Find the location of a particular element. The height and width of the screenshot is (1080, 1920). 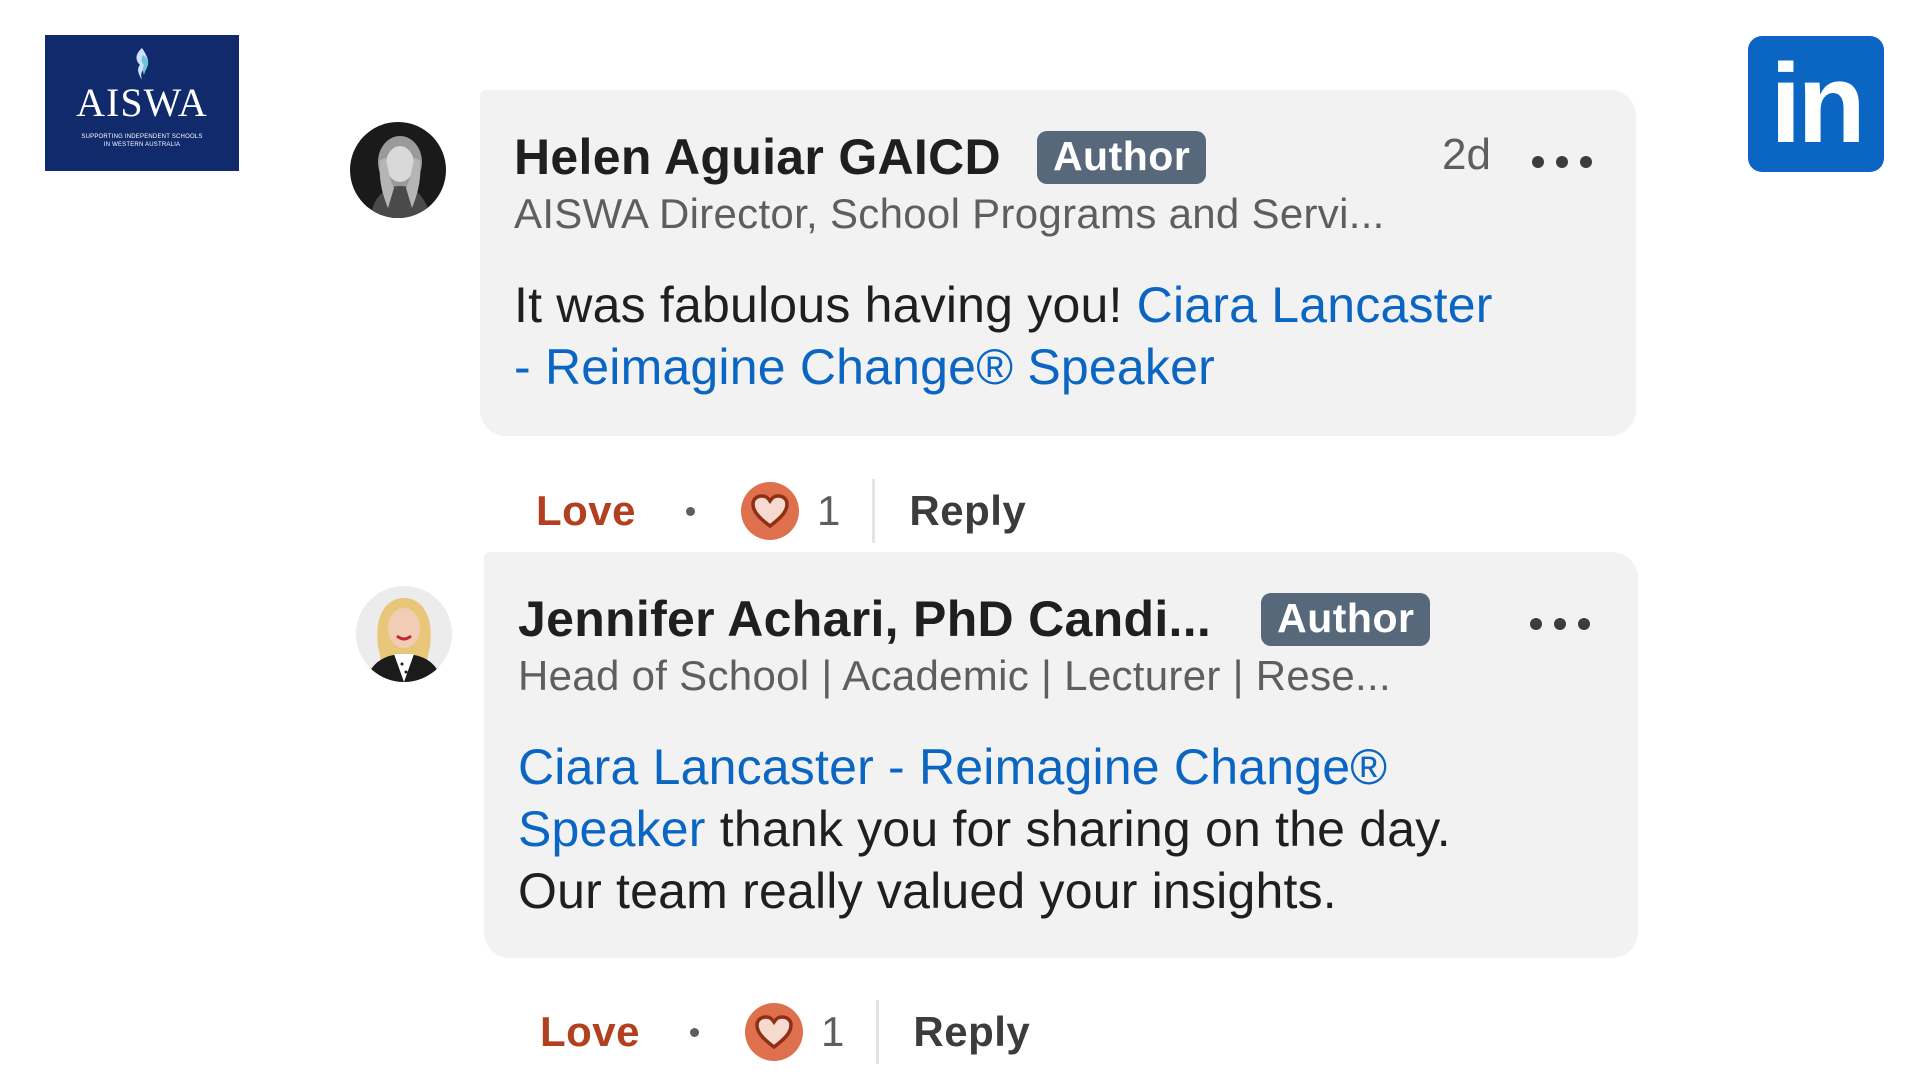

comment-text-plain: thank you for sharing on the day. is located at coordinates (1078, 829).